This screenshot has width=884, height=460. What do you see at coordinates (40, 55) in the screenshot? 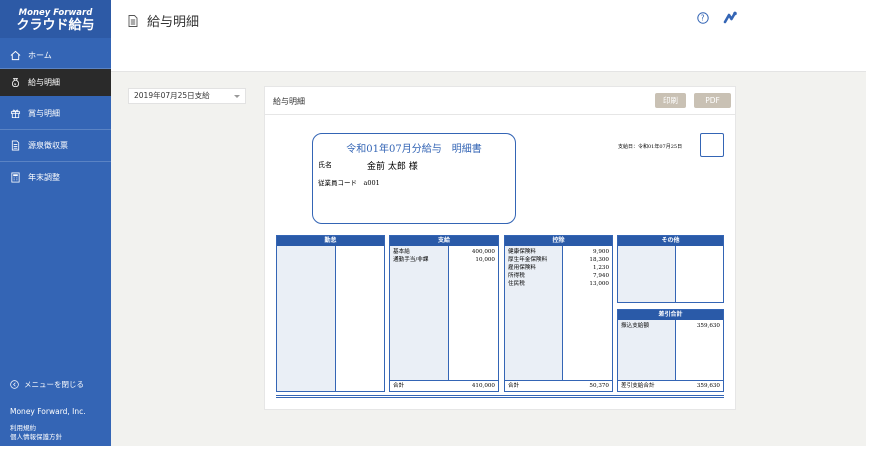
I see `sidebar-item-label: ホーム` at bounding box center [40, 55].